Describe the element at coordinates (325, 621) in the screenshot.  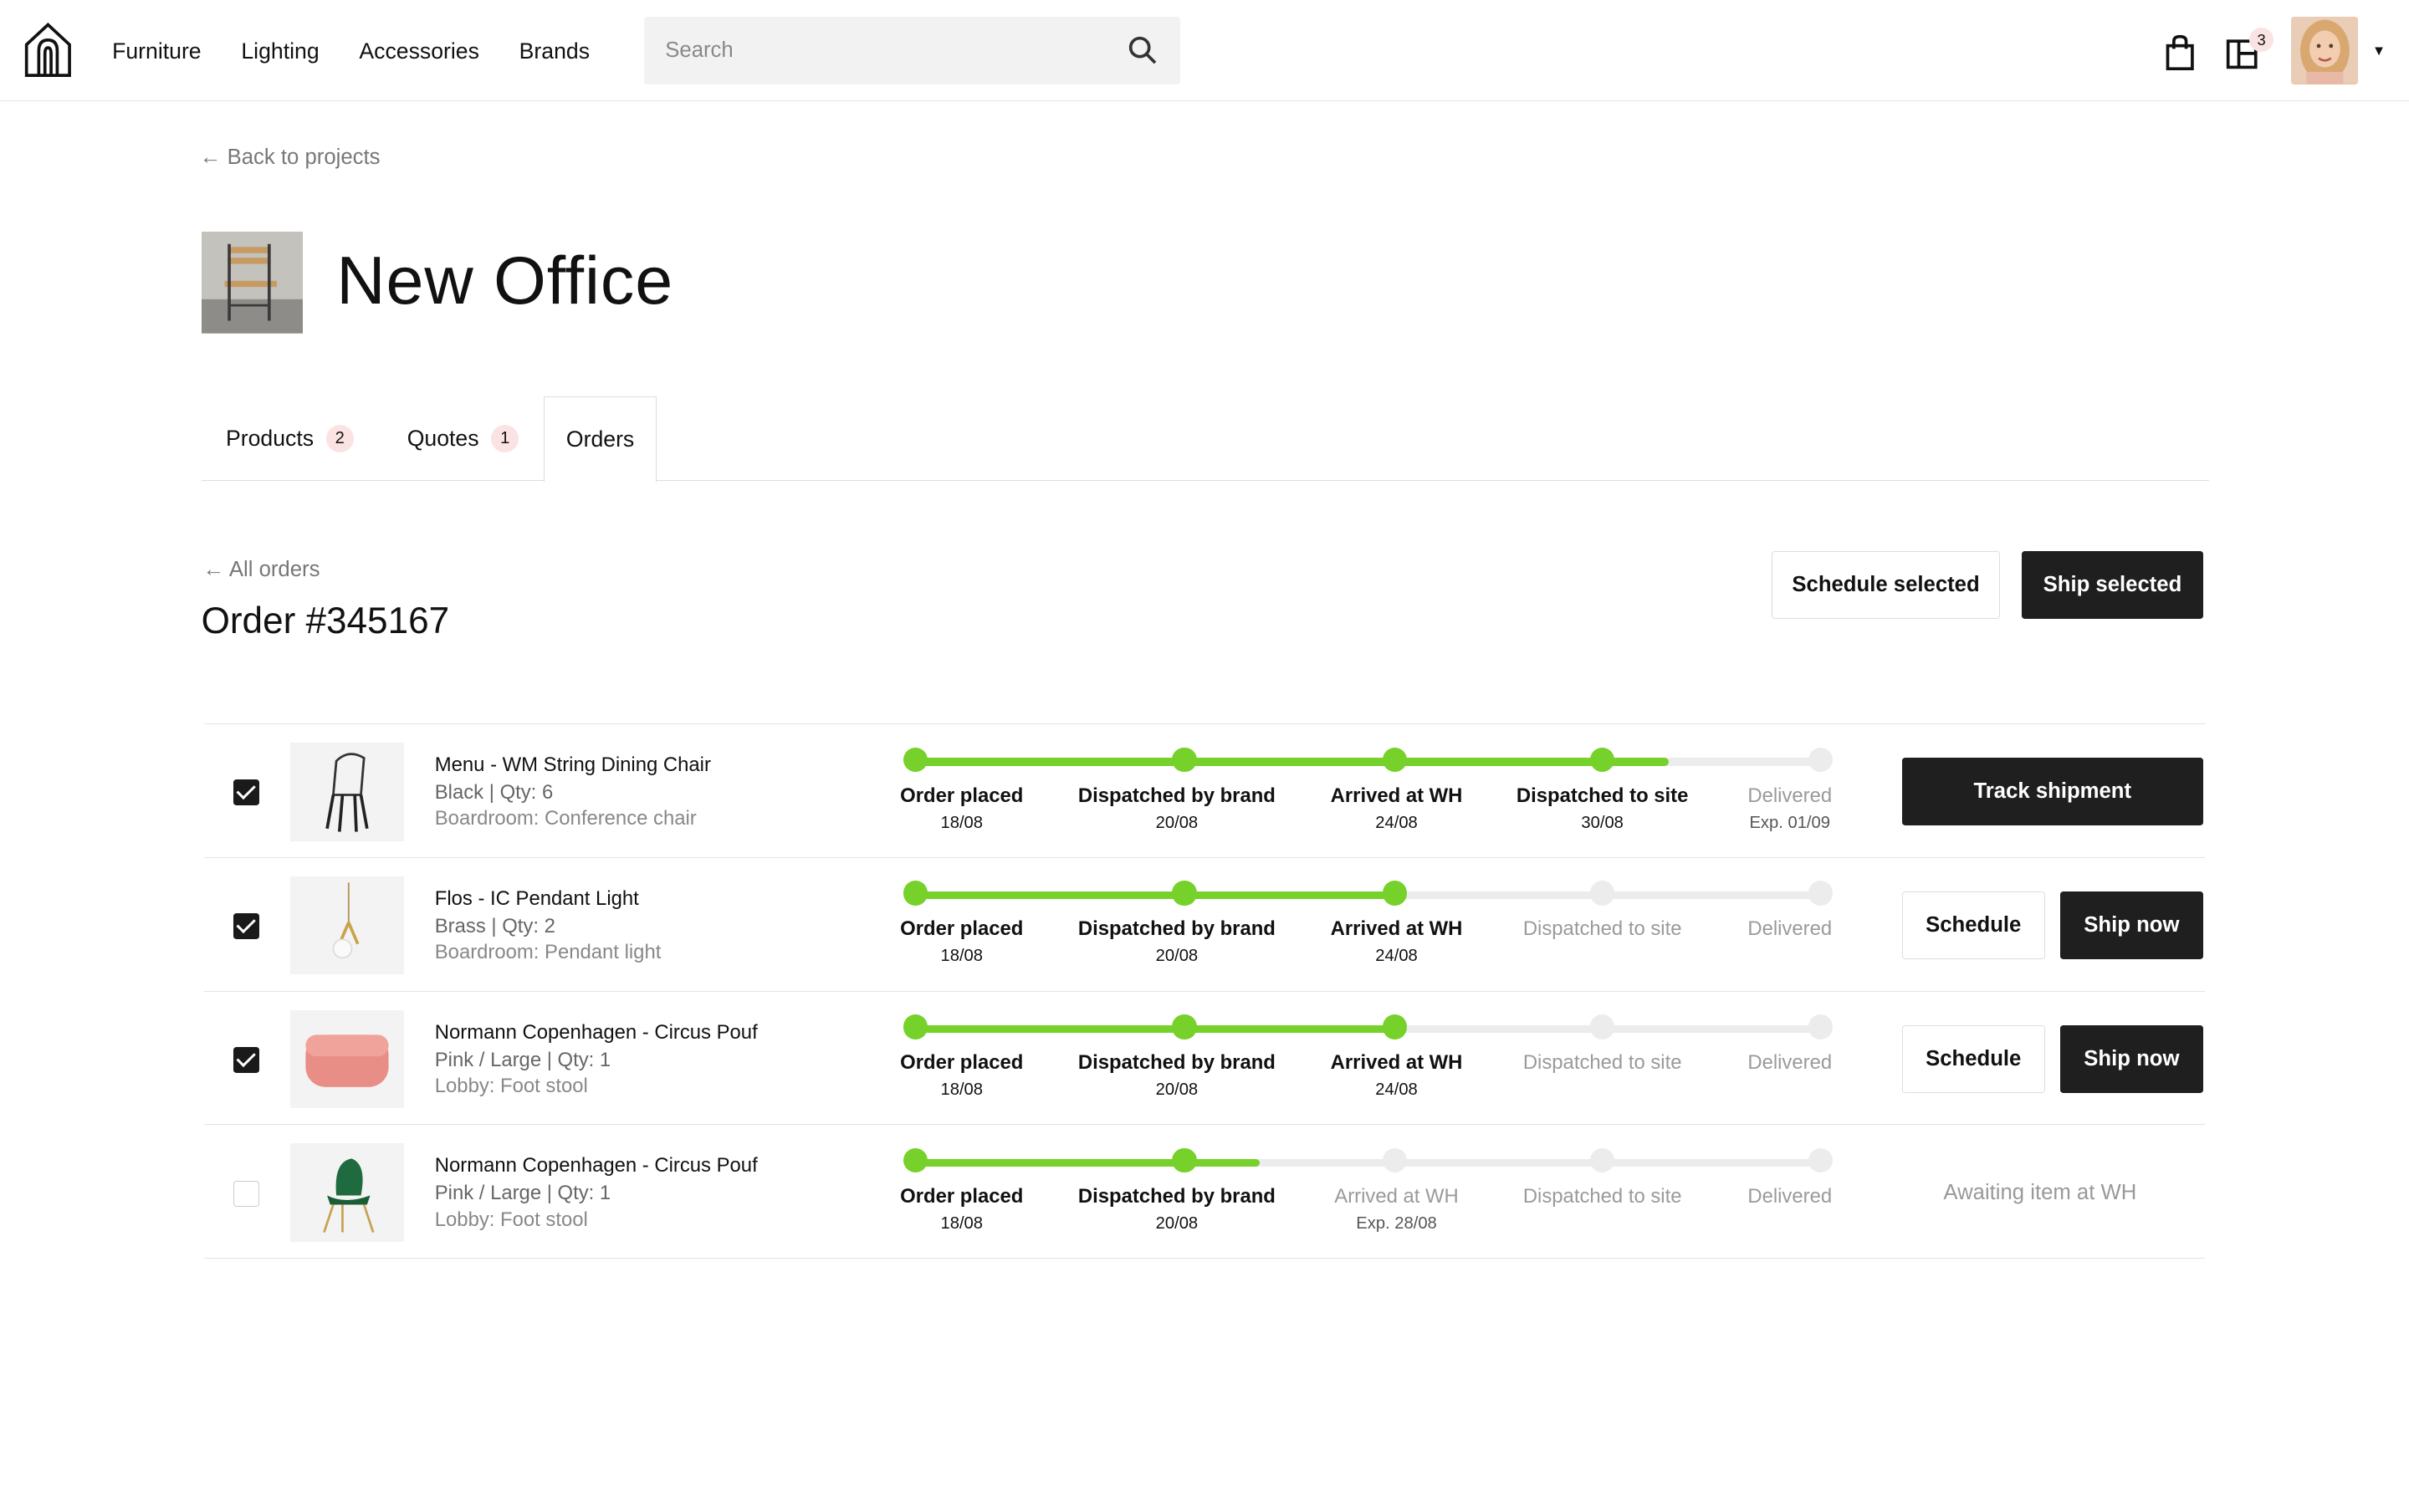
I see `order-title: Order #345167` at that location.